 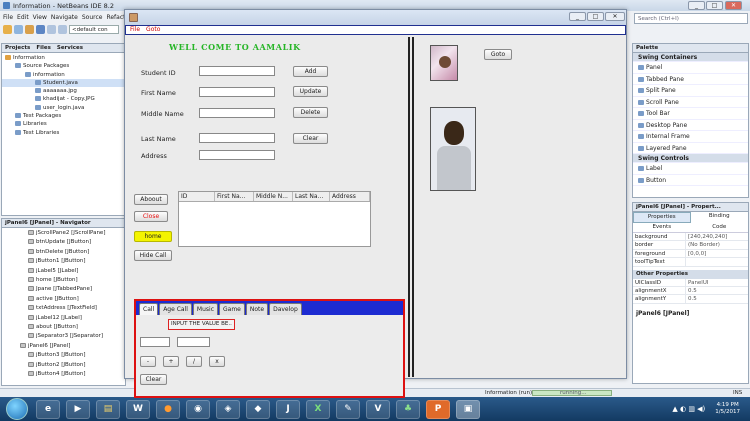 I want to click on property-value: [240,240,240], so click(x=716, y=237).